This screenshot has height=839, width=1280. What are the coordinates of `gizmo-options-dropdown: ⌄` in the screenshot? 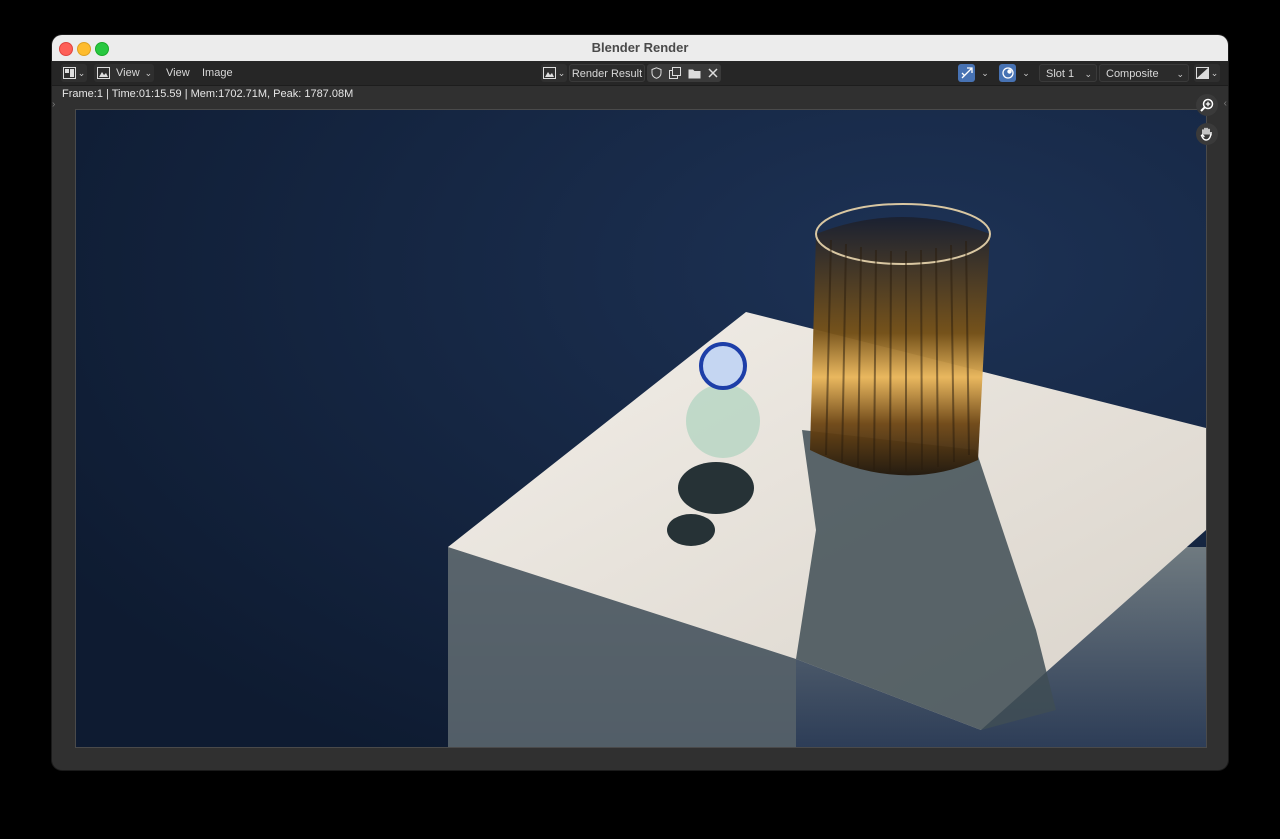 It's located at (984, 73).